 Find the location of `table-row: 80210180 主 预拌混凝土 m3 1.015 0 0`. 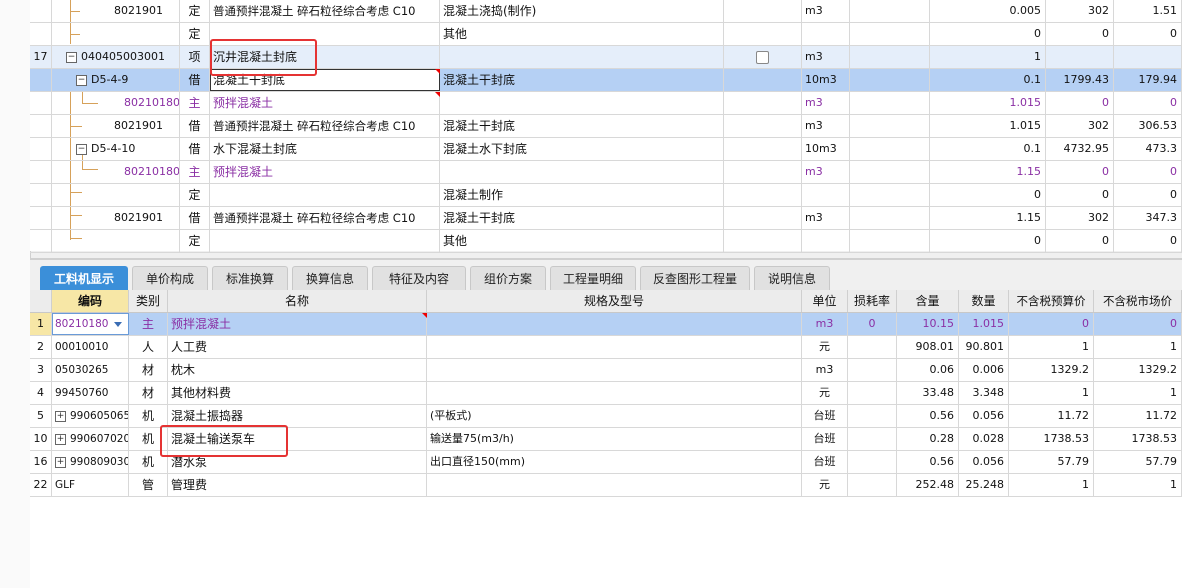

table-row: 80210180 主 预拌混凝土 m3 1.015 0 0 is located at coordinates (606, 103).